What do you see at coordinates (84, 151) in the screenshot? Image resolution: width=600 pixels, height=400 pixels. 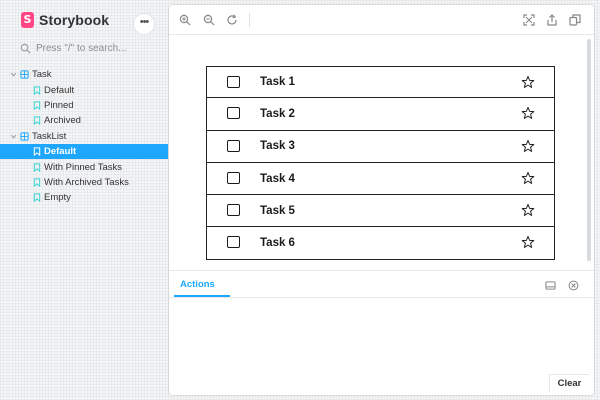 I see `sidebar-item-tasklist-default: Default` at bounding box center [84, 151].